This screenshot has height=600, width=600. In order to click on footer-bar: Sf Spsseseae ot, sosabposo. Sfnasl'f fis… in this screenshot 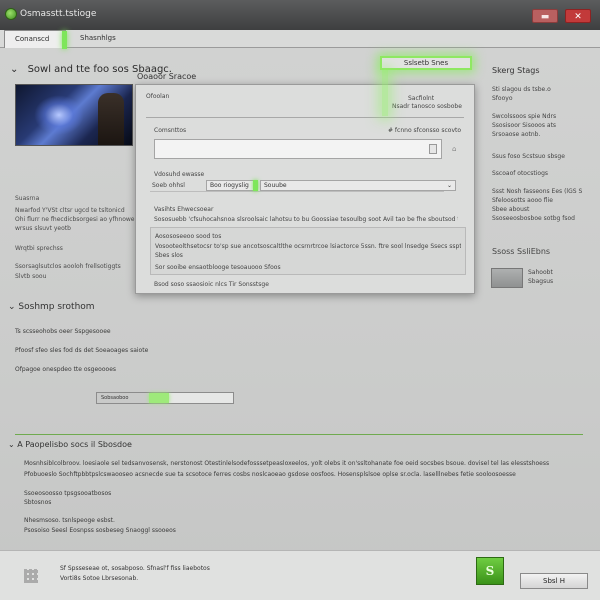, I will do `click(300, 575)`.